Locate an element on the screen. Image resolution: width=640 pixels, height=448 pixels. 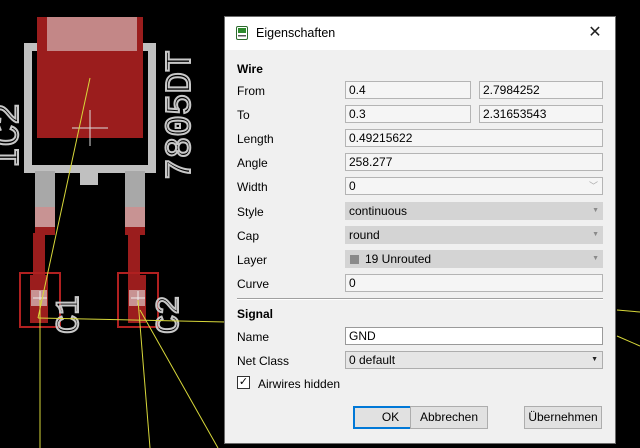
checkmark-icon: ✓ is located at coordinates (243, 382).